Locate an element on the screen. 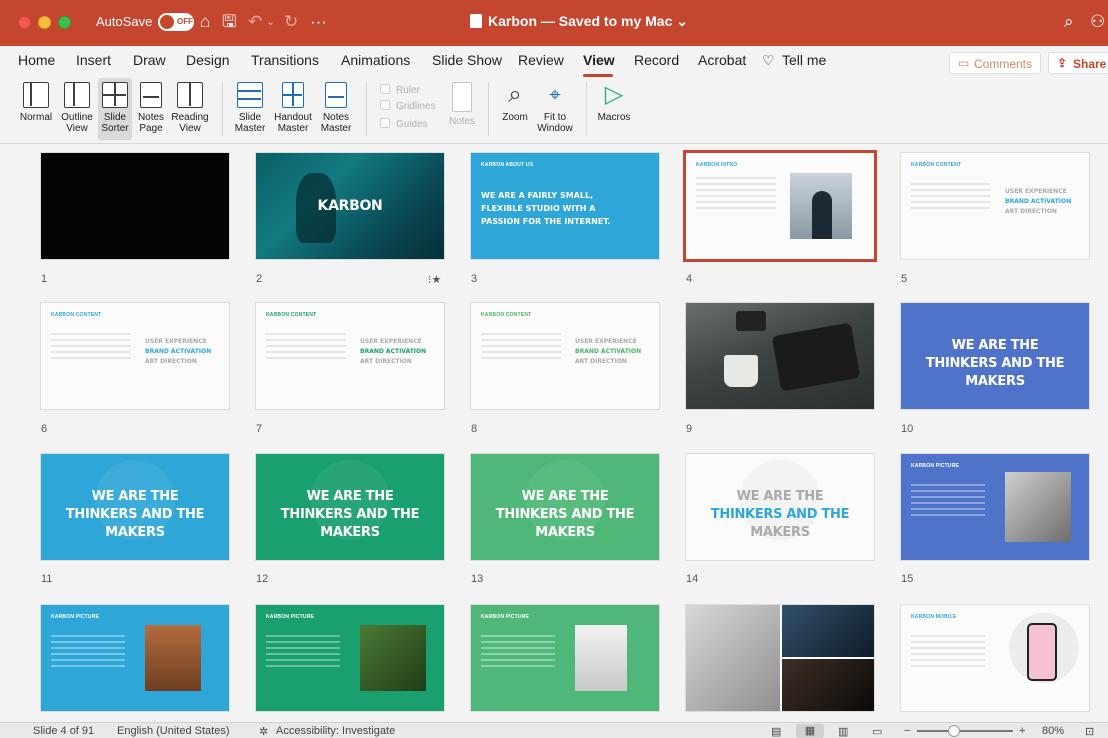  slide-number: 8 is located at coordinates (474, 429).